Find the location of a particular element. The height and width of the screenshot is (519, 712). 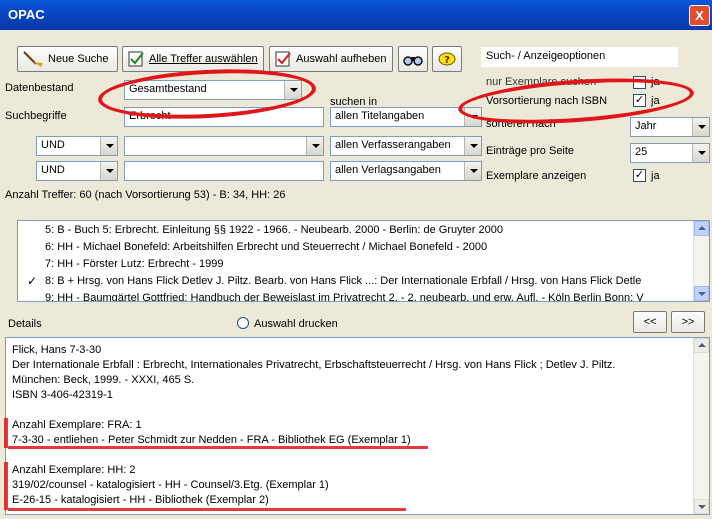

search-field-1-value: allen Titelangaben is located at coordinates (380, 116).